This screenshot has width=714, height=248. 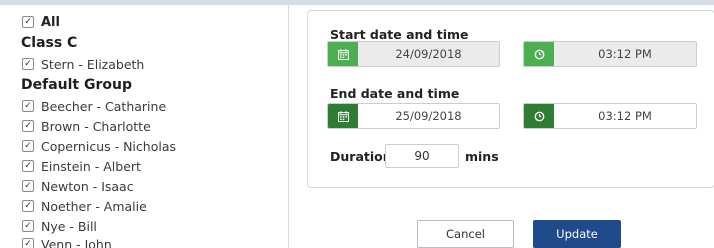 I want to click on group-title: Default Group, so click(x=76, y=85).